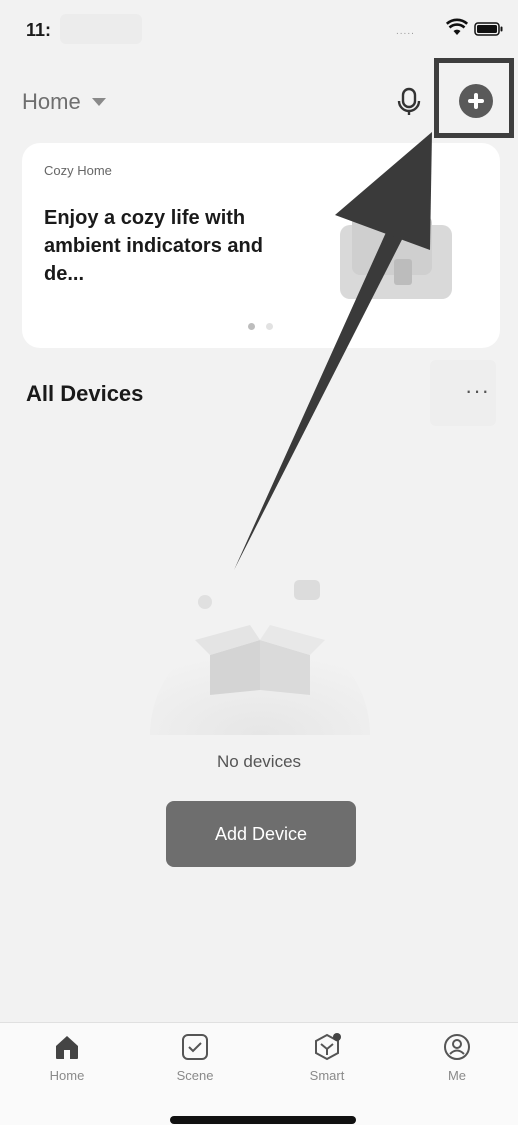 The image size is (518, 1125). What do you see at coordinates (263, 1120) in the screenshot?
I see `home-indicator` at bounding box center [263, 1120].